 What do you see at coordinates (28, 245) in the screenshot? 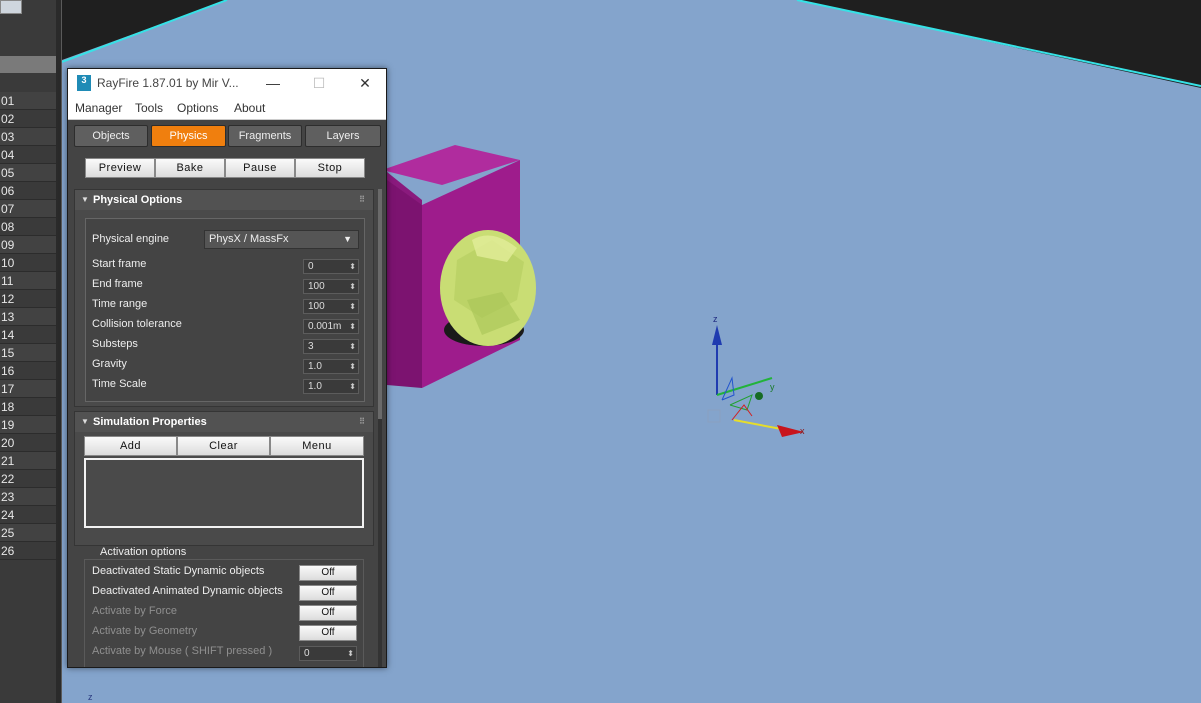
I see `frame-list-item: 09` at bounding box center [28, 245].